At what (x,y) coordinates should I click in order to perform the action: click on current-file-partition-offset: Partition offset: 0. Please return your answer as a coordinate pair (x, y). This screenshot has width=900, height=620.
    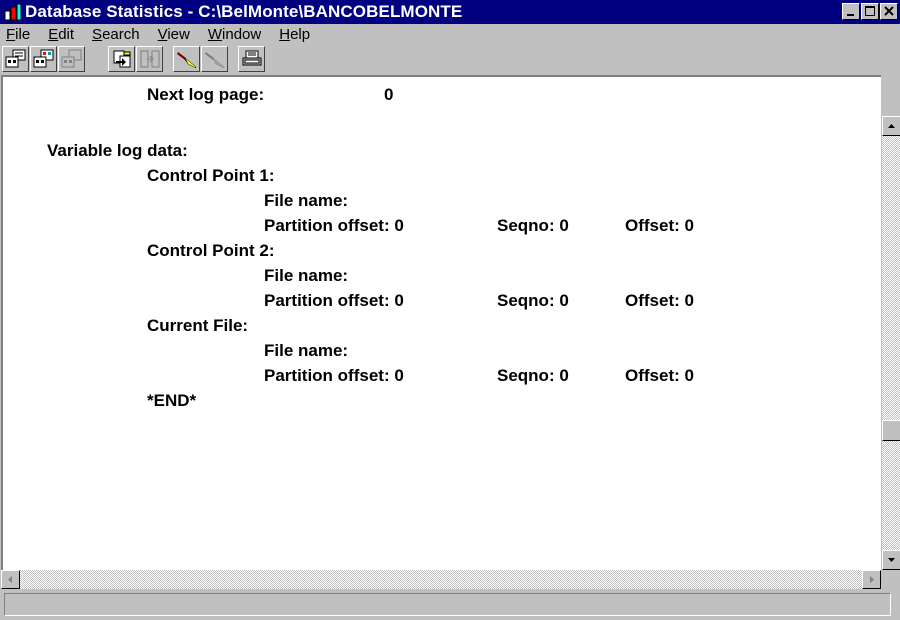
    Looking at the image, I should click on (334, 375).